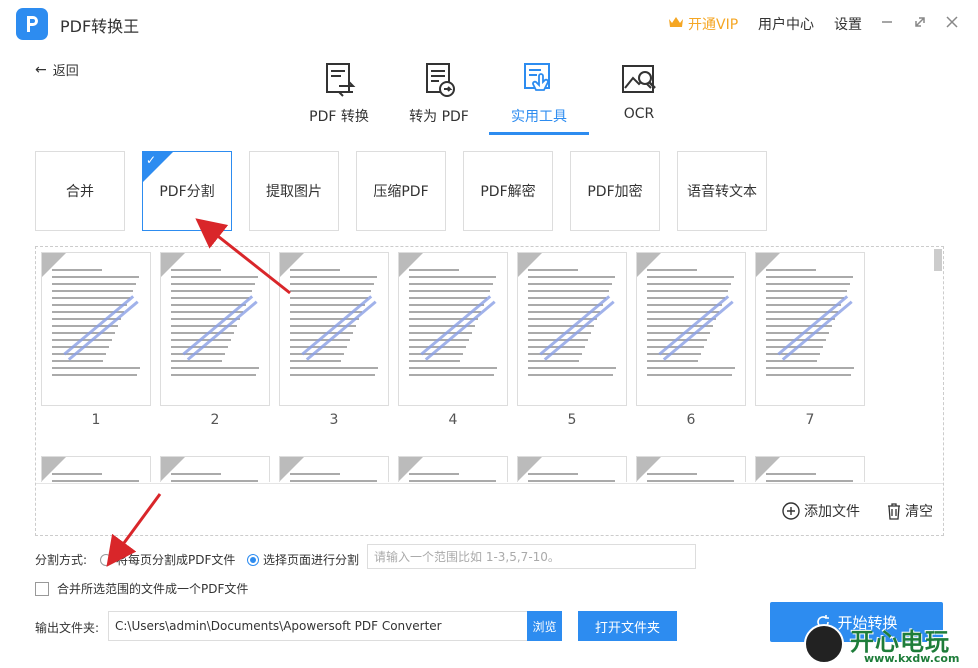  Describe the element at coordinates (824, 644) in the screenshot. I see `mascot-icon` at that location.